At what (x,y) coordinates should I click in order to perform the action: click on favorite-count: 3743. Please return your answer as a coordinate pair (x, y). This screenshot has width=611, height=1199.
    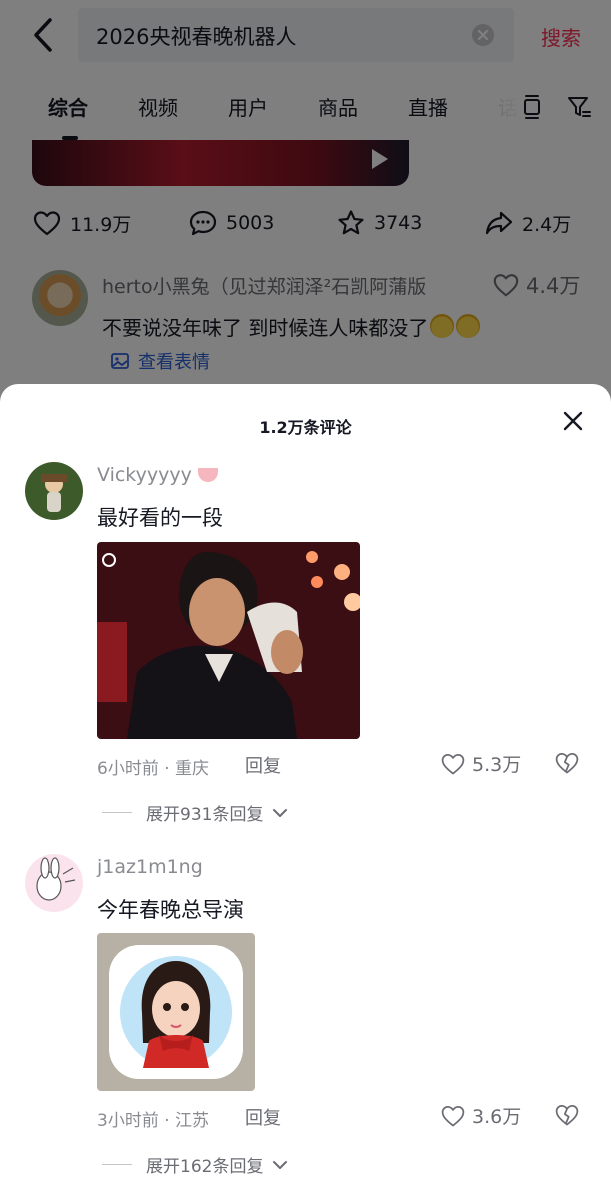
    Looking at the image, I should click on (398, 223).